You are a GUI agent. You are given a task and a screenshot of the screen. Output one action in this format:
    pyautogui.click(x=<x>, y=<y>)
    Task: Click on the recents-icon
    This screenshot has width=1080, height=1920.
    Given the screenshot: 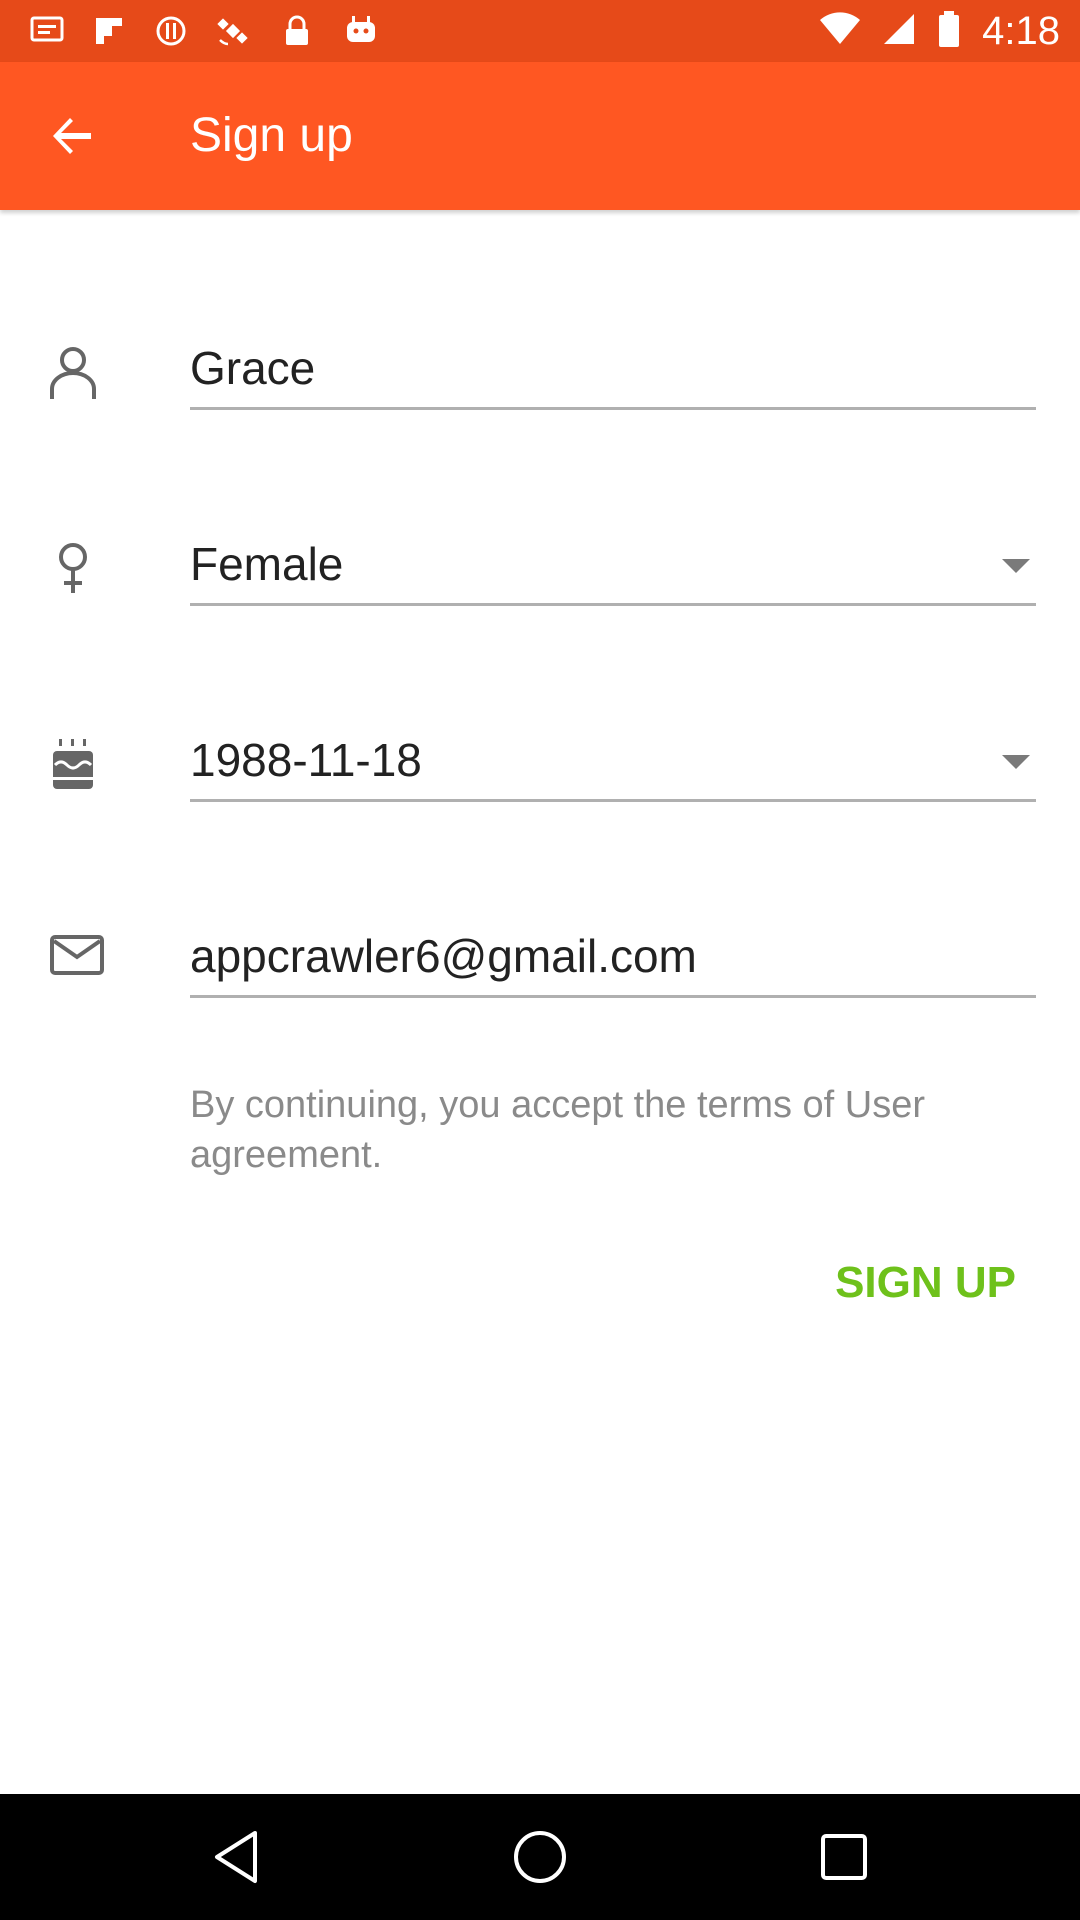 What is the action you would take?
    pyautogui.click(x=844, y=1857)
    